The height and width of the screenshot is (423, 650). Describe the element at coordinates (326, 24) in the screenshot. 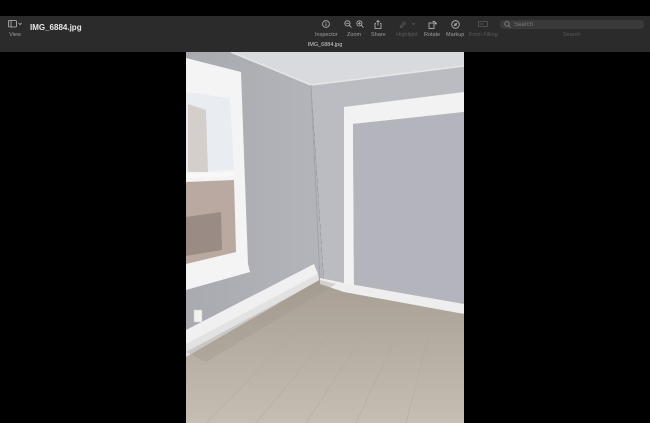

I see `info-icon` at that location.